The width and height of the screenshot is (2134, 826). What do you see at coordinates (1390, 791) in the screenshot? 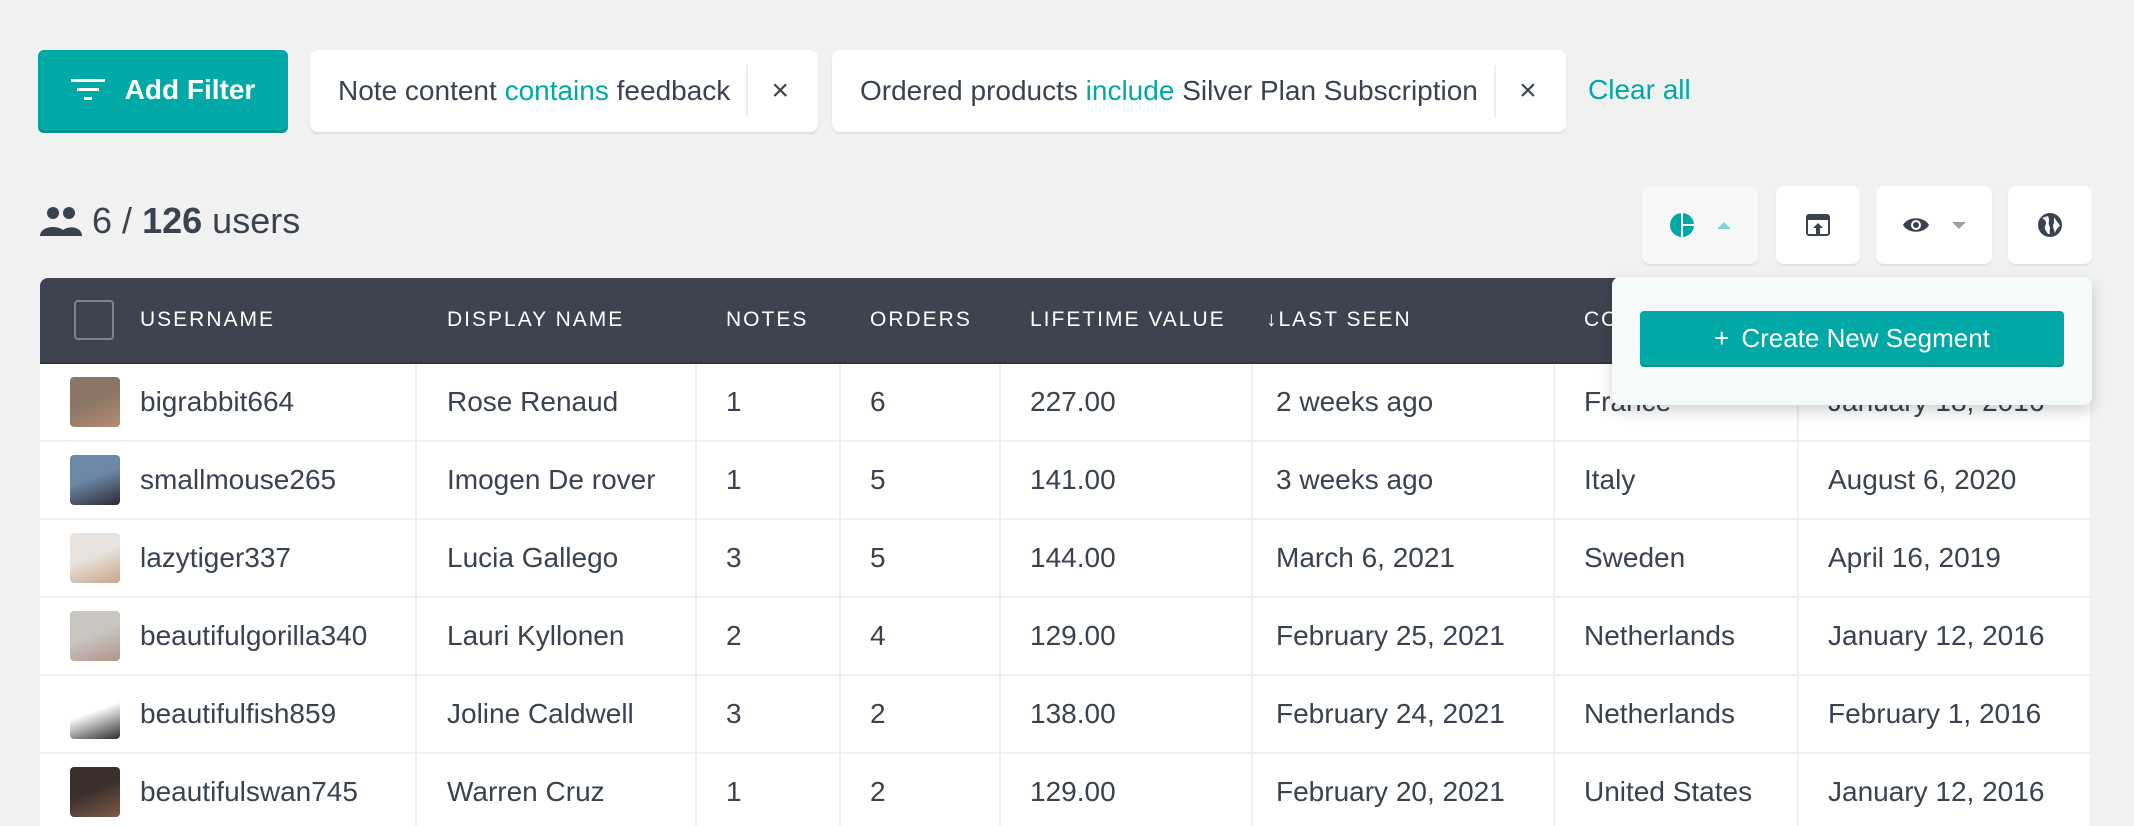
I see `cell-last-seen: February 20, 2021` at bounding box center [1390, 791].